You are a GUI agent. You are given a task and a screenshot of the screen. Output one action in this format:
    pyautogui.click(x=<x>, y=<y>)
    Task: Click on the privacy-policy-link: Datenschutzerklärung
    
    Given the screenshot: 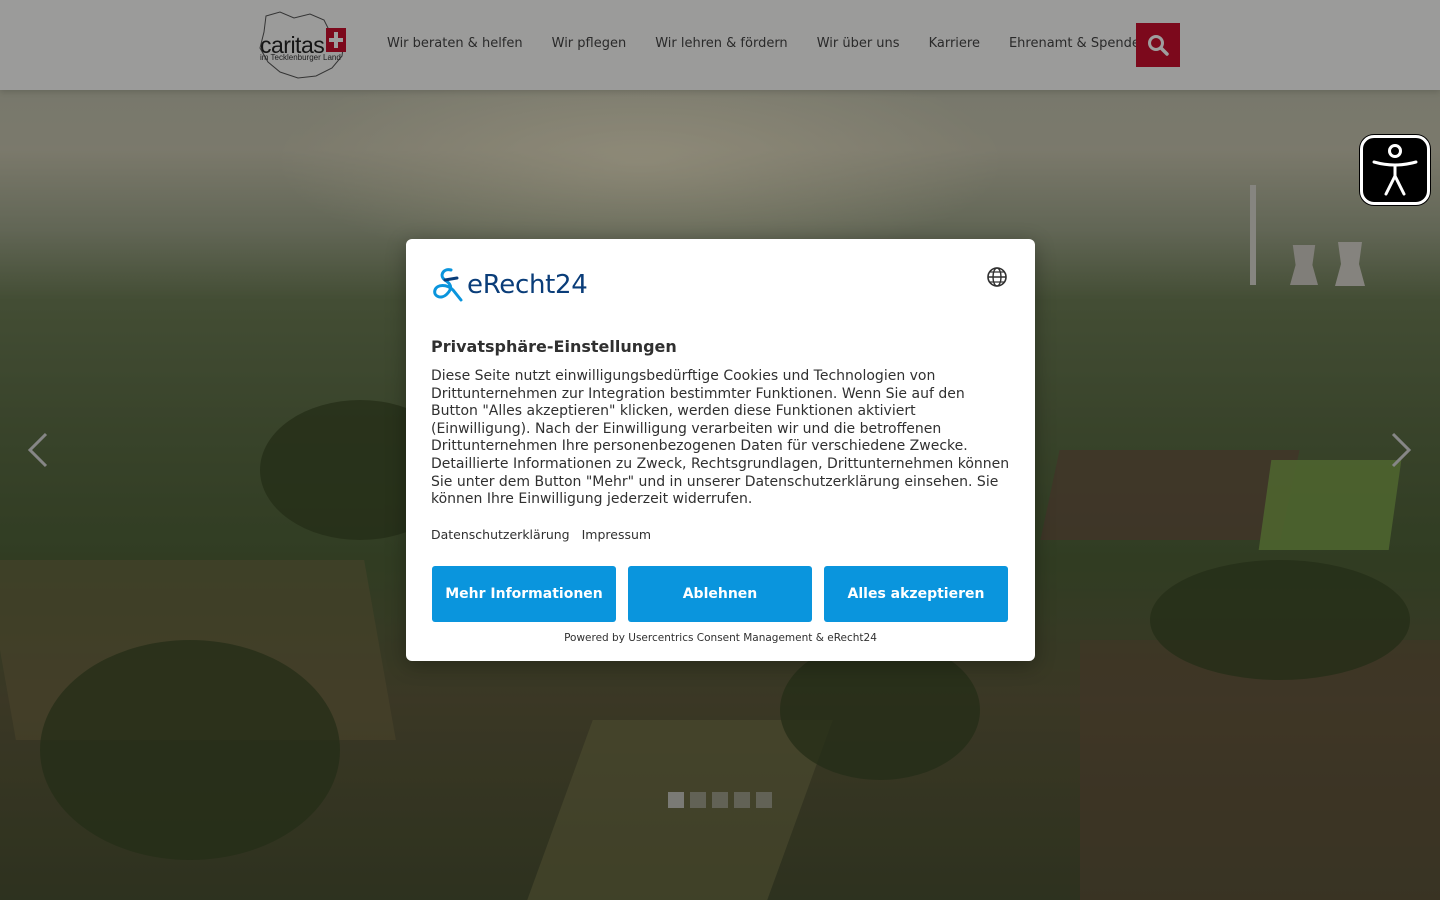 What is the action you would take?
    pyautogui.click(x=500, y=534)
    